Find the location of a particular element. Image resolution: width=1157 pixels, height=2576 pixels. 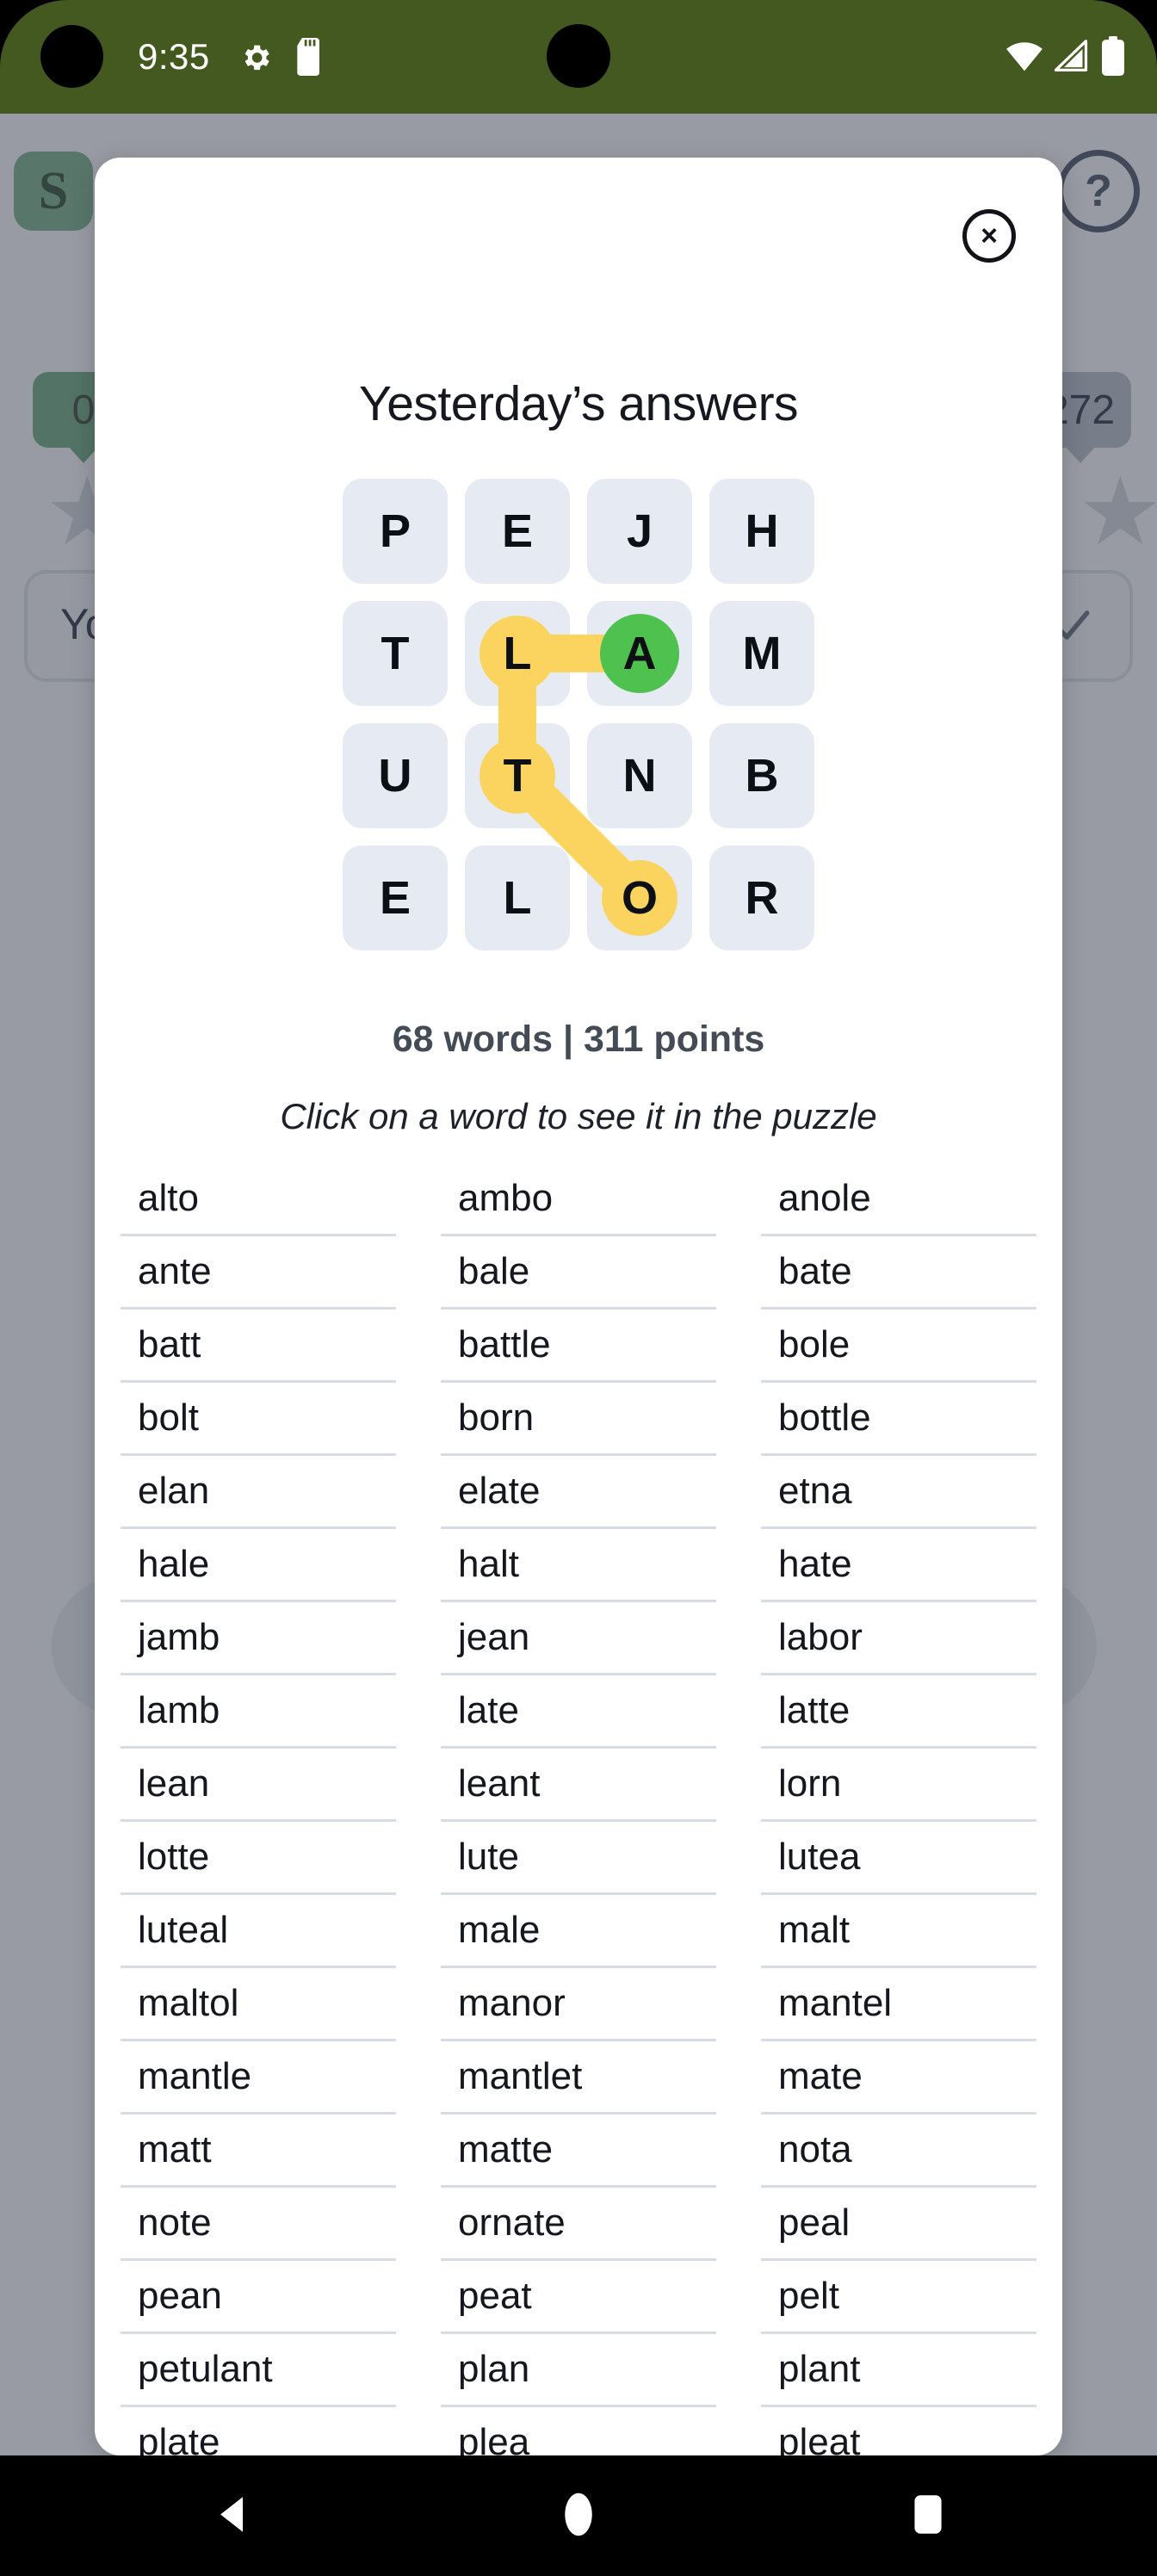

word-item: late is located at coordinates (579, 1712).